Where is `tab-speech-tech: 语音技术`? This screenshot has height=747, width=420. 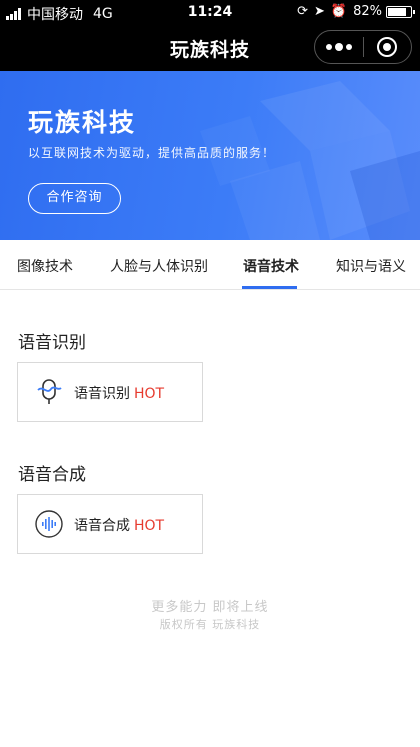
tab-speech-tech: 语音技术 is located at coordinates (271, 266).